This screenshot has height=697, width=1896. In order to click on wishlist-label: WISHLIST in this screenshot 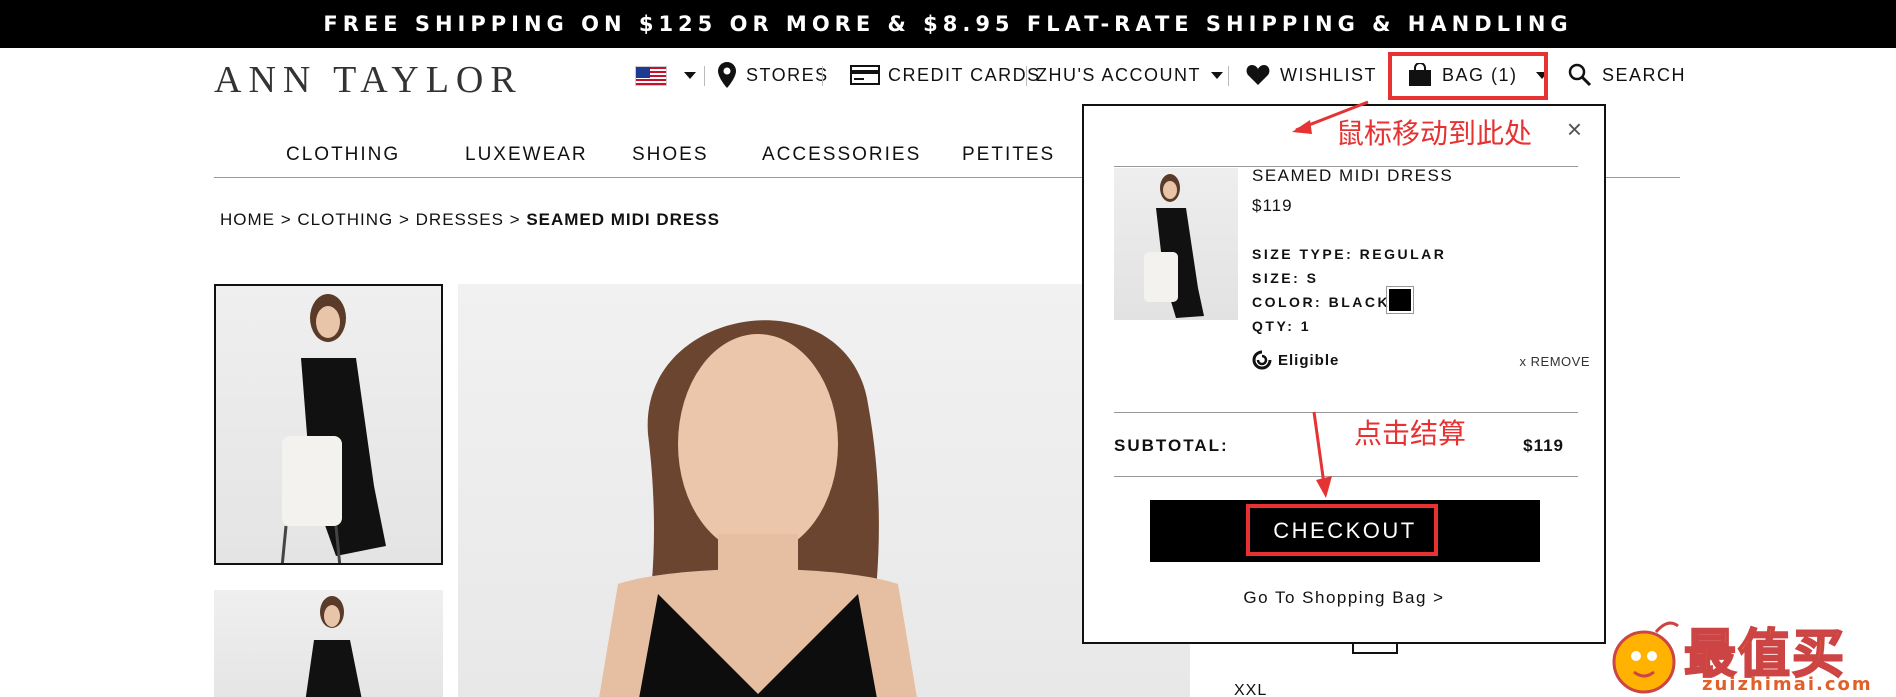, I will do `click(1329, 74)`.